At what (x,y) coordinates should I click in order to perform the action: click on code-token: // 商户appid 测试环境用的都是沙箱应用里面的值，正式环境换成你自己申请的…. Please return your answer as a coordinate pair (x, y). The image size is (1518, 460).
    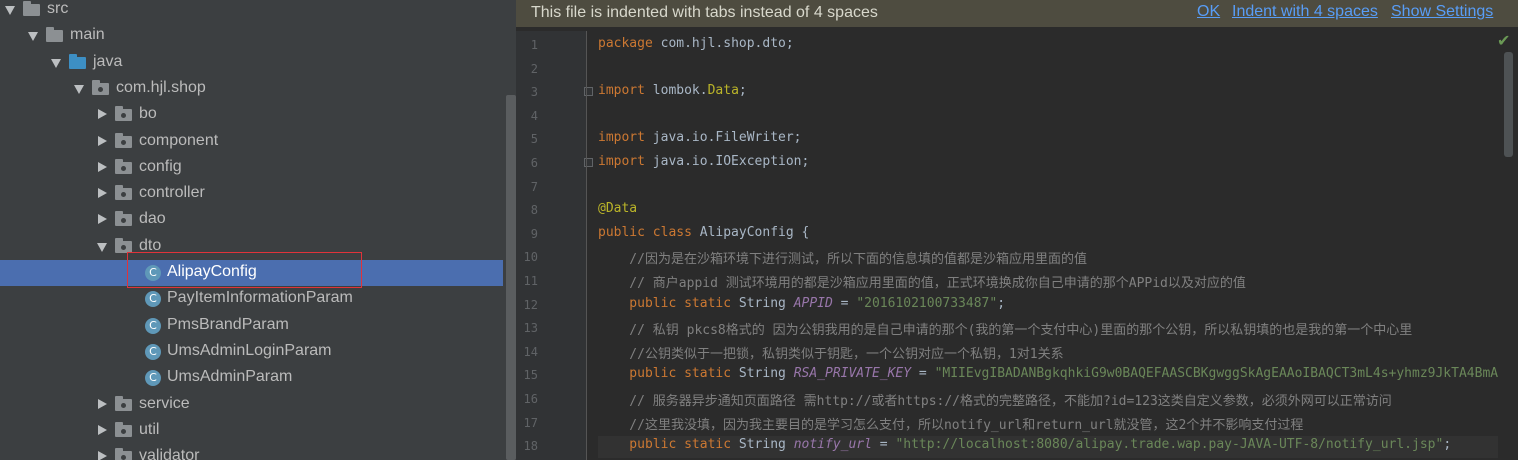
    Looking at the image, I should click on (922, 283).